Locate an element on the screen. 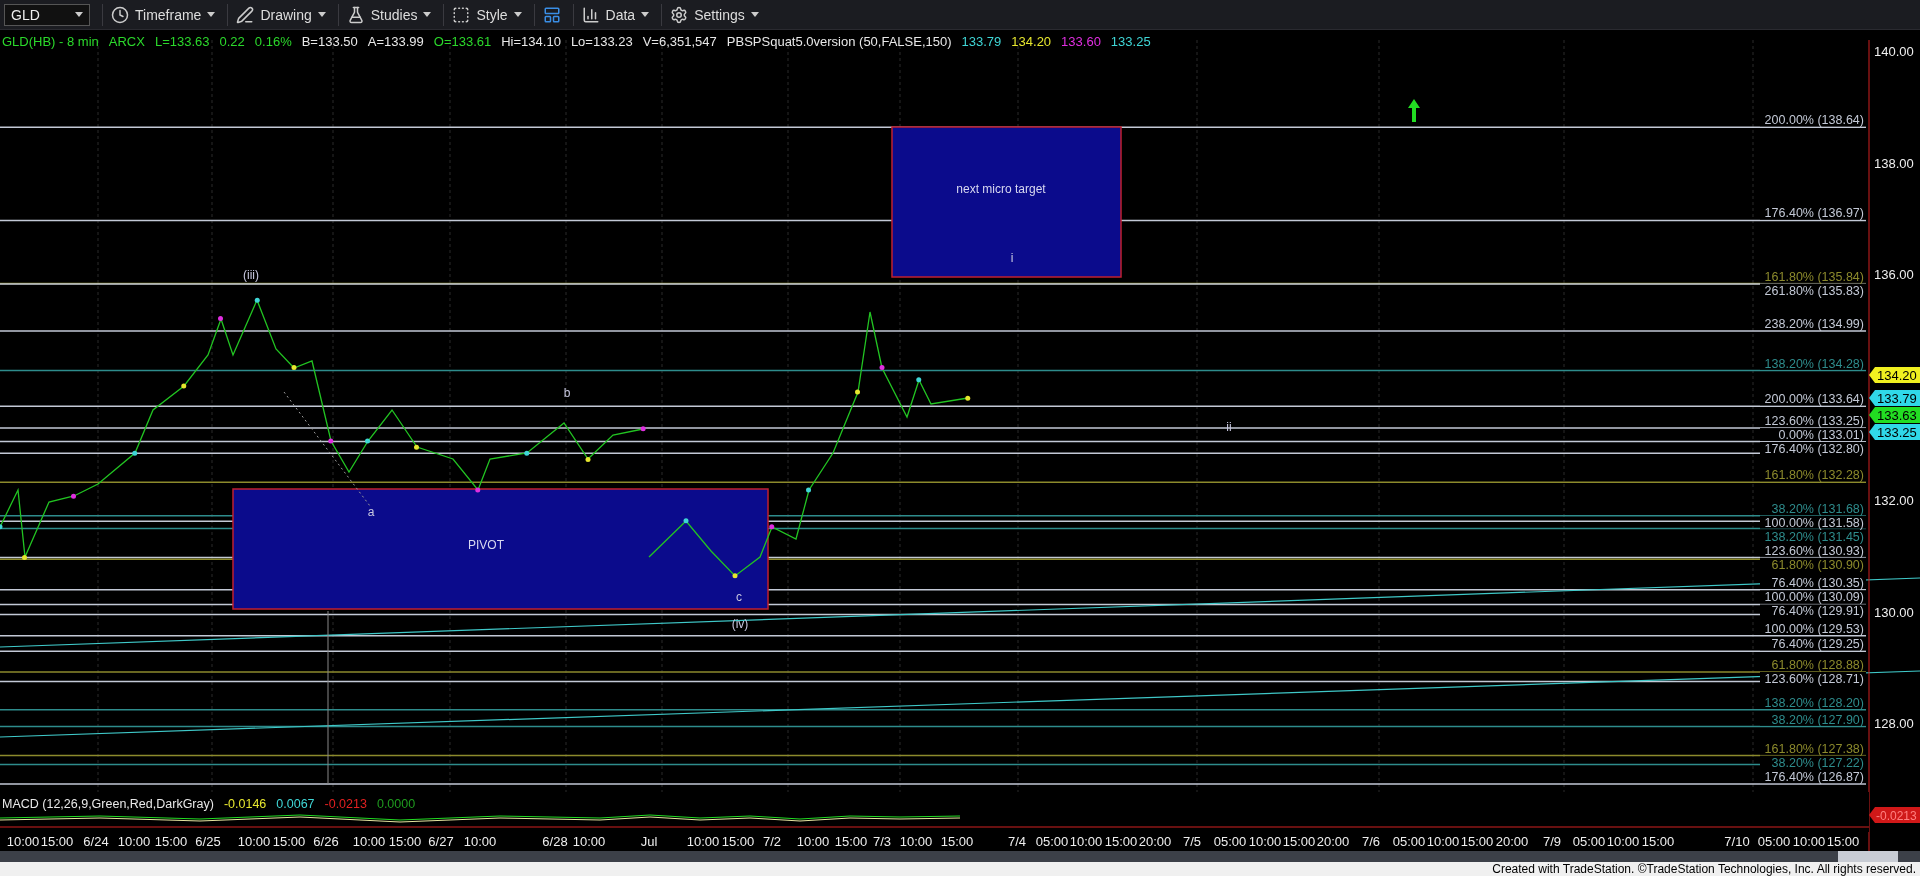 This screenshot has width=1920, height=876. legend-value: PBSPSquat5.0version (50,FALSE,150) is located at coordinates (839, 41).